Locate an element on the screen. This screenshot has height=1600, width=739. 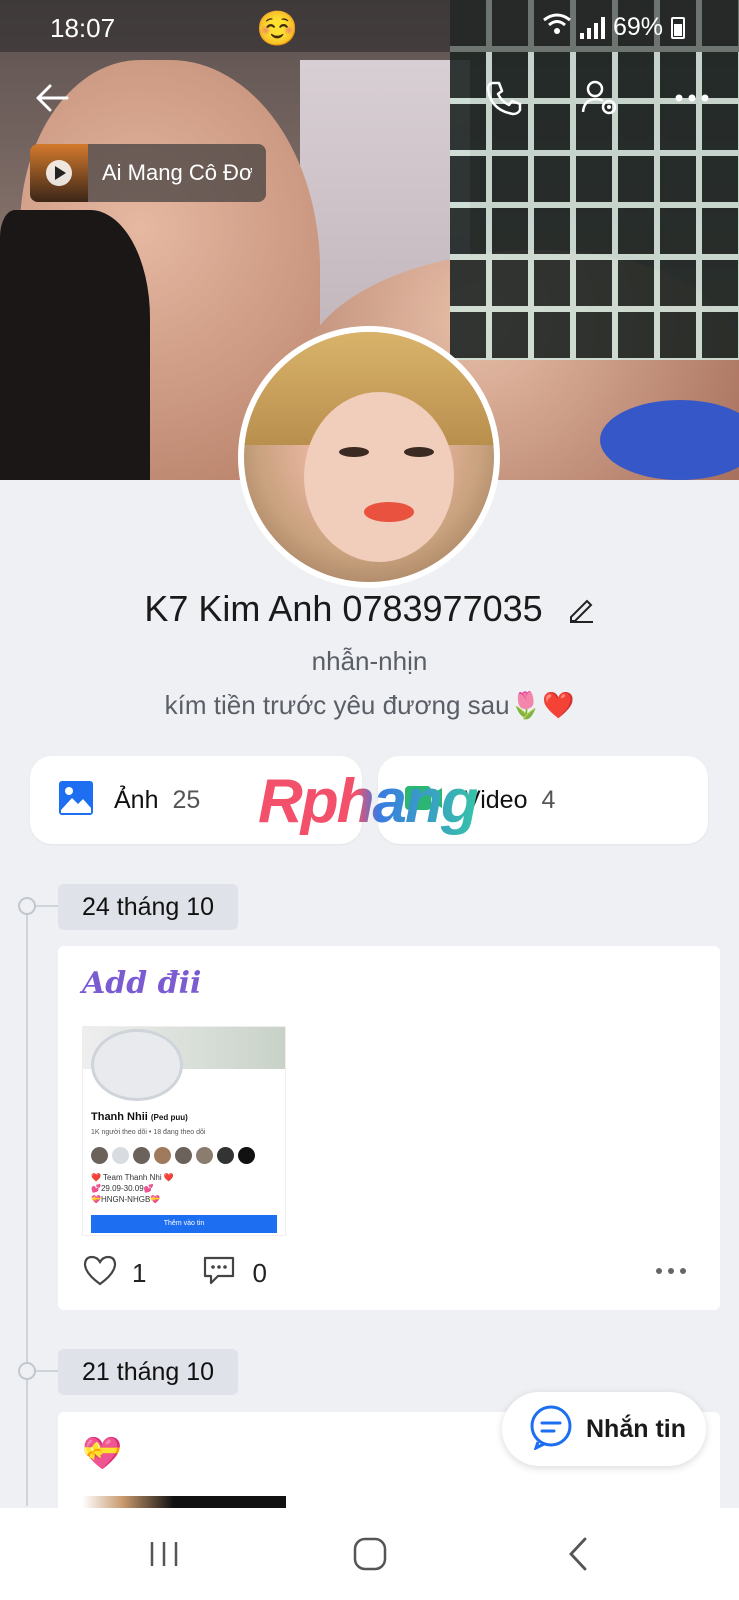
post-image-name: Thanh Nhii is located at coordinates (119, 1117).